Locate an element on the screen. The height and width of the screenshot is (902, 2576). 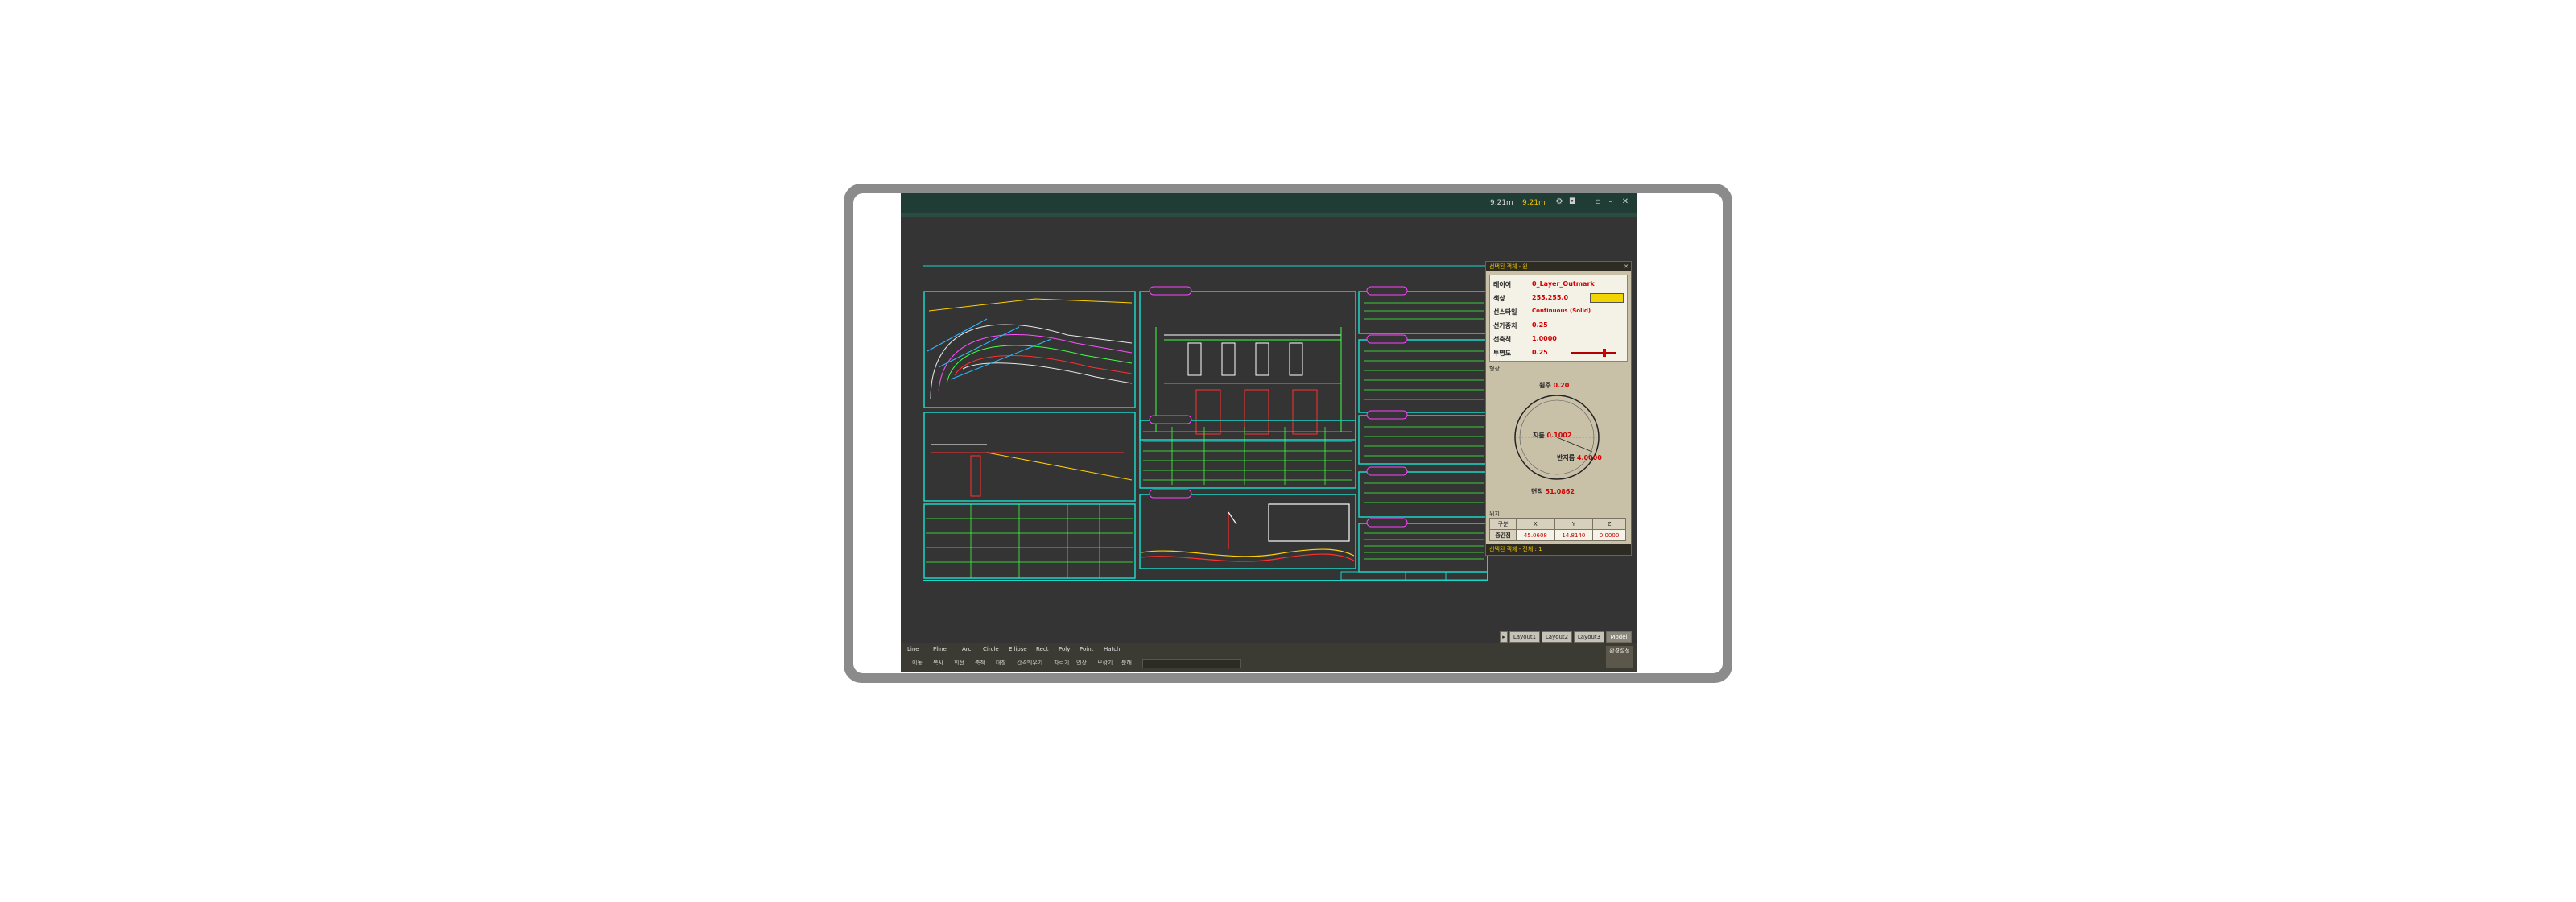
property-key: 레이어 is located at coordinates (1502, 284).